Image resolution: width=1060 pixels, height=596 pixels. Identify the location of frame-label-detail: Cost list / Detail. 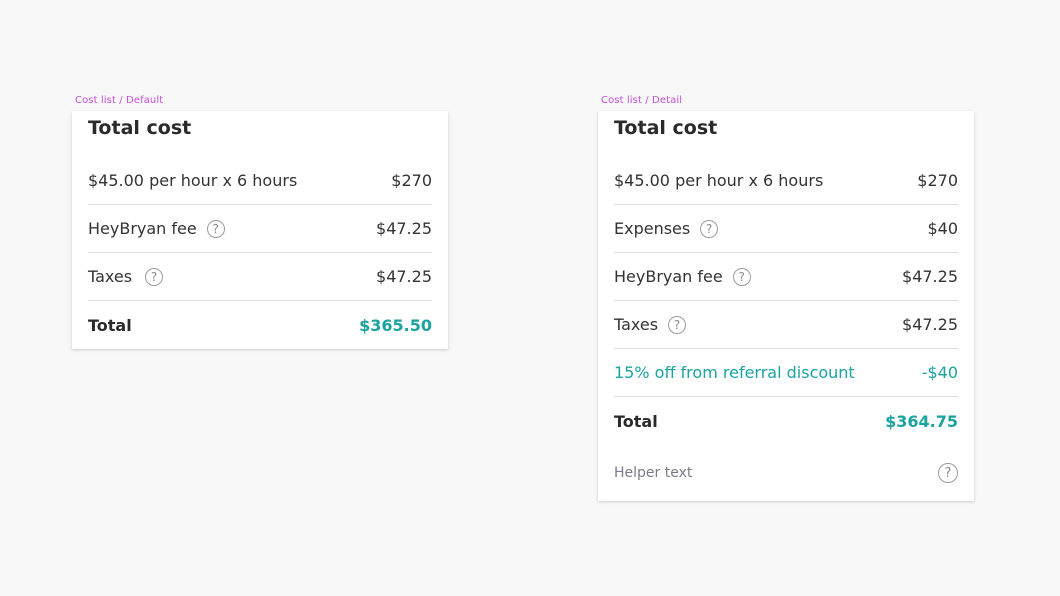
(642, 100).